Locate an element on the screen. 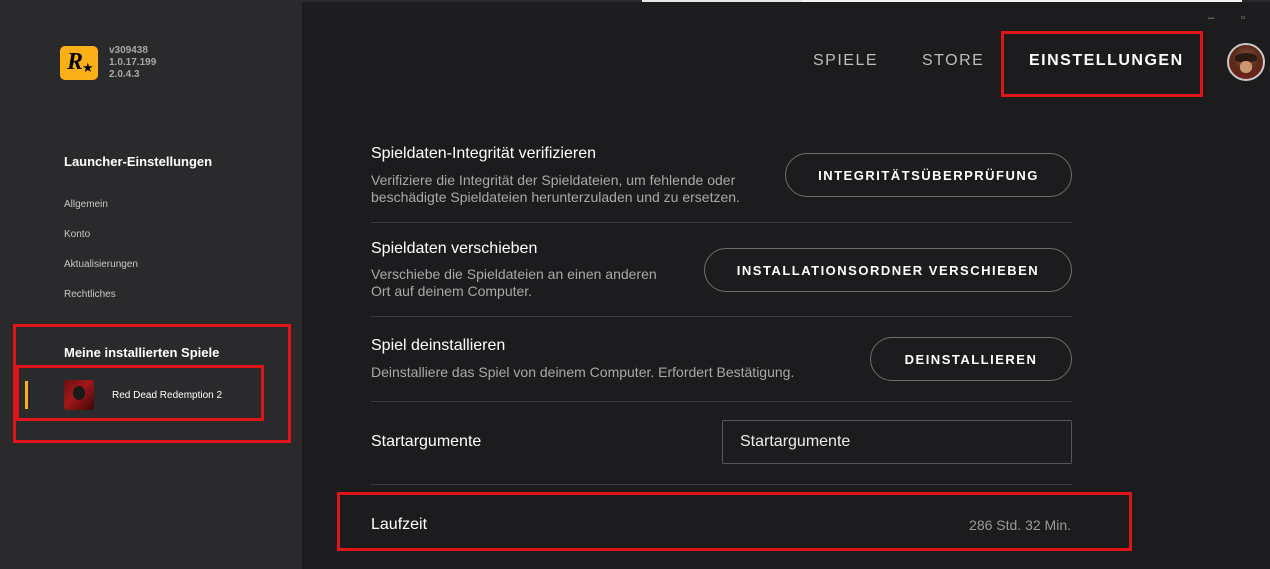 The image size is (1270, 569). move-desc-line2: Ort auf deinem Computer. is located at coordinates (452, 291).